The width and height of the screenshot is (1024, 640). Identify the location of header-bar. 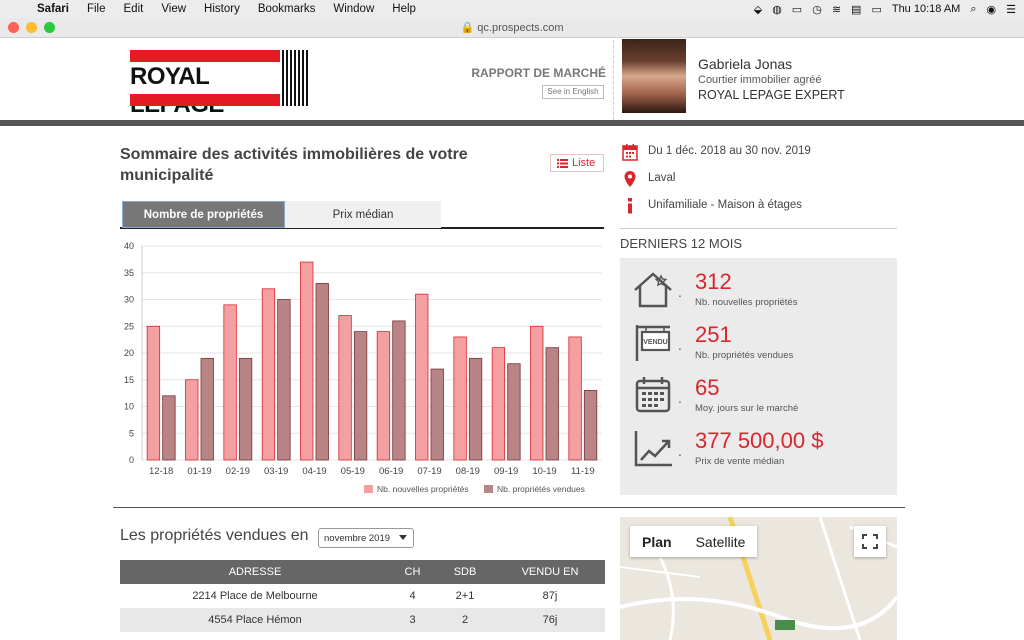
(512, 123).